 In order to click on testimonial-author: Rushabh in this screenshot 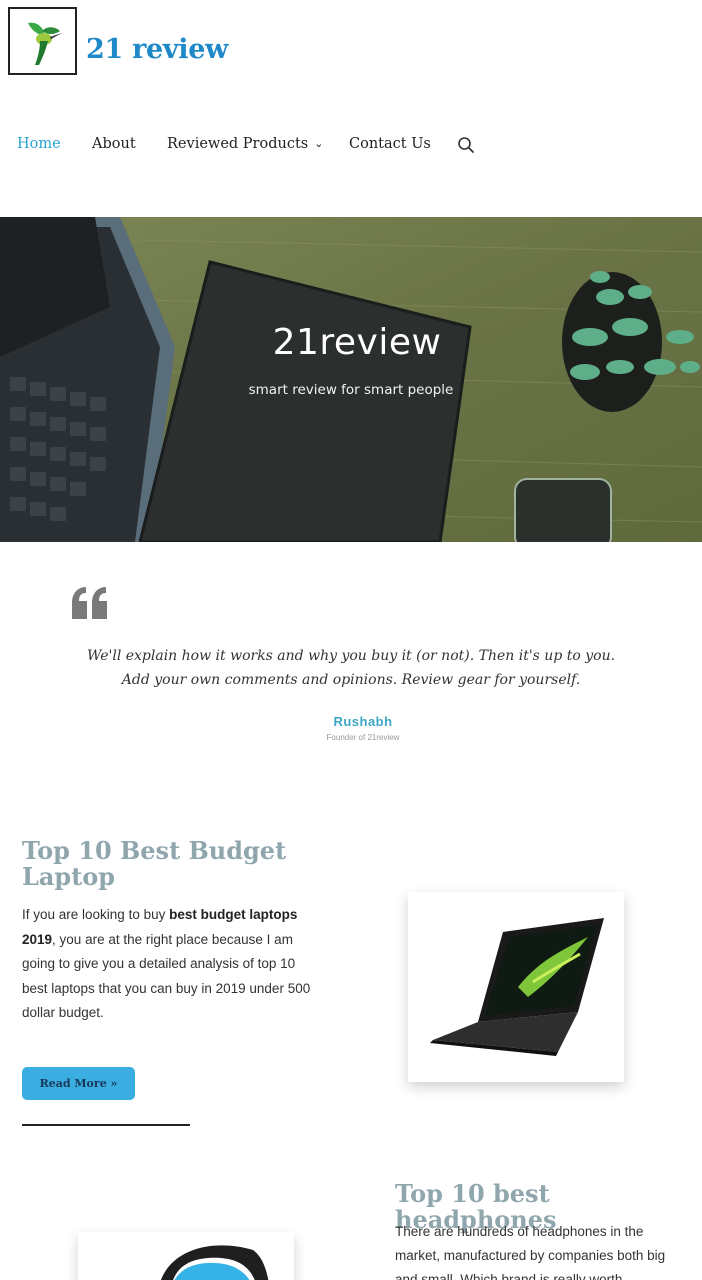, I will do `click(363, 721)`.